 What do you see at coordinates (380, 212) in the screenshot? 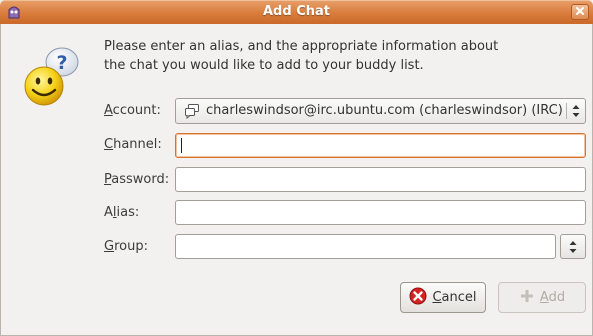
I see `alias-input` at bounding box center [380, 212].